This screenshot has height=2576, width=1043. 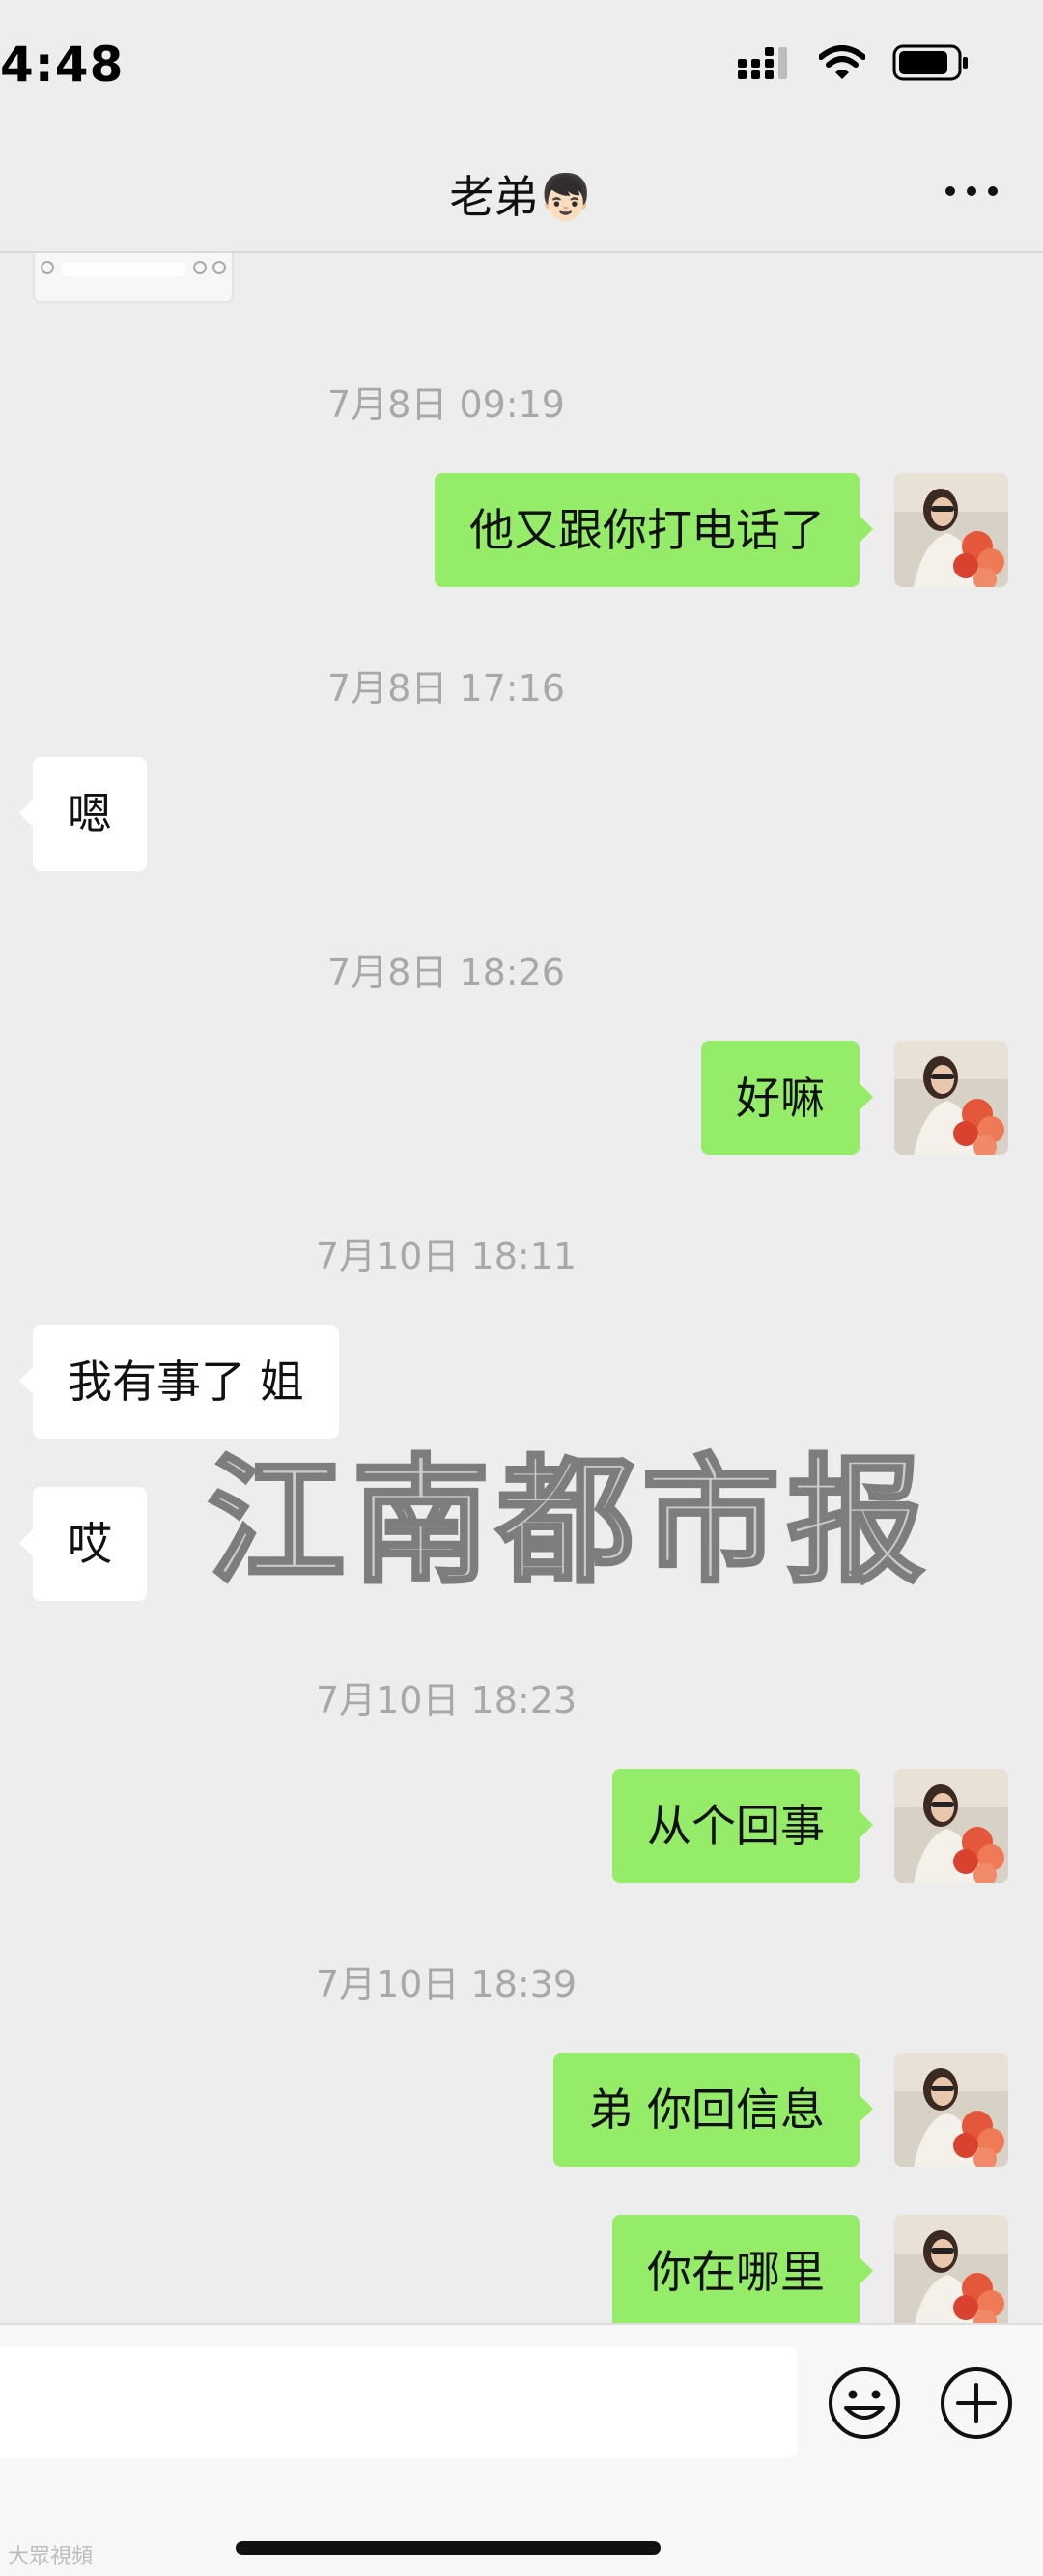 I want to click on message-bubble-outgoing: 弟 你回信息, so click(x=713, y=2110).